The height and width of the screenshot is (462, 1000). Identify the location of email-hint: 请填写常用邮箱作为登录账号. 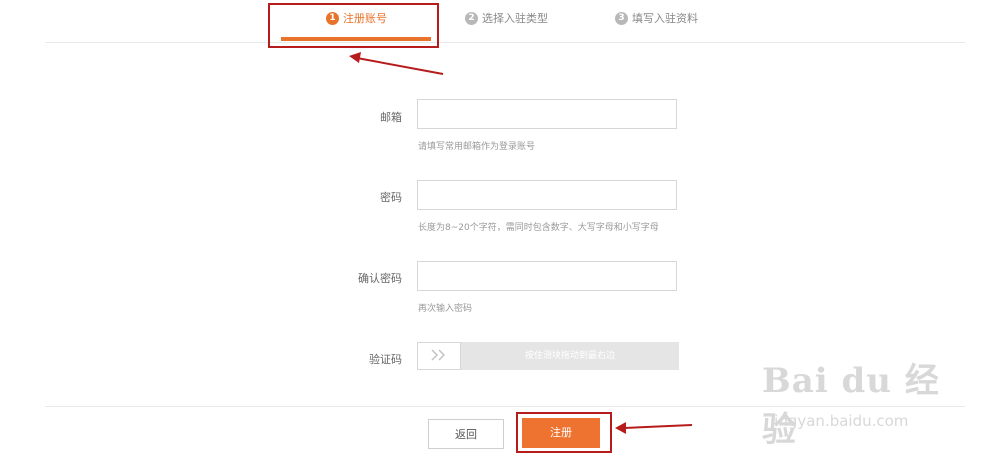
(477, 147).